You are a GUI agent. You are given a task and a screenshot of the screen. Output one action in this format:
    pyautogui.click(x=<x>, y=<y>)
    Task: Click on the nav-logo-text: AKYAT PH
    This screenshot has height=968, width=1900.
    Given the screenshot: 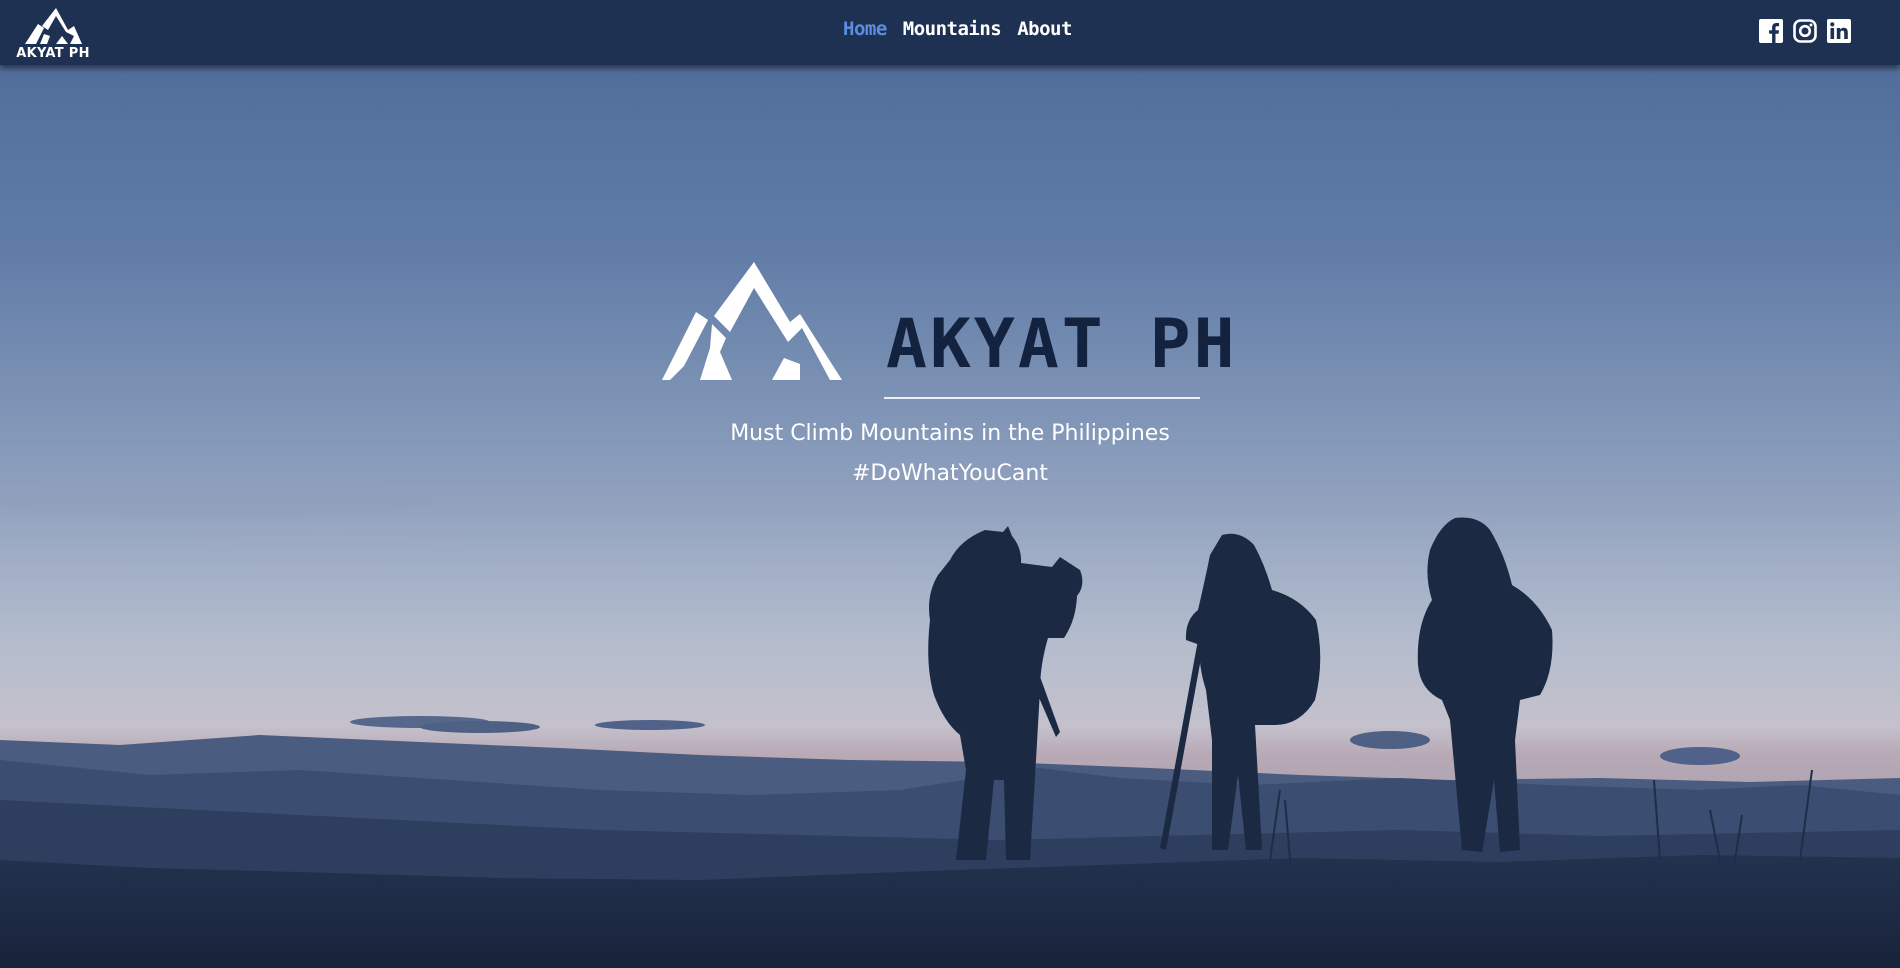 What is the action you would take?
    pyautogui.click(x=53, y=53)
    